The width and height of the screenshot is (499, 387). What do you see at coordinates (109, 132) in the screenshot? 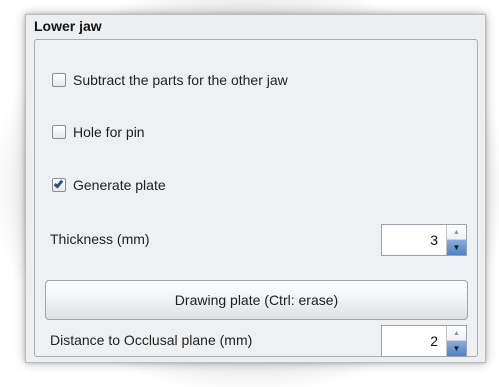
I see `hole-for-pin-label: Hole for pin` at bounding box center [109, 132].